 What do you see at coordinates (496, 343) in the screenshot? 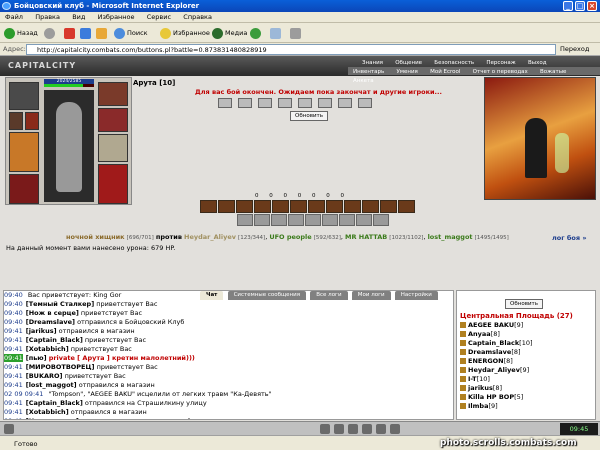
I see `online-user: Captain_Black[10]` at bounding box center [496, 343].